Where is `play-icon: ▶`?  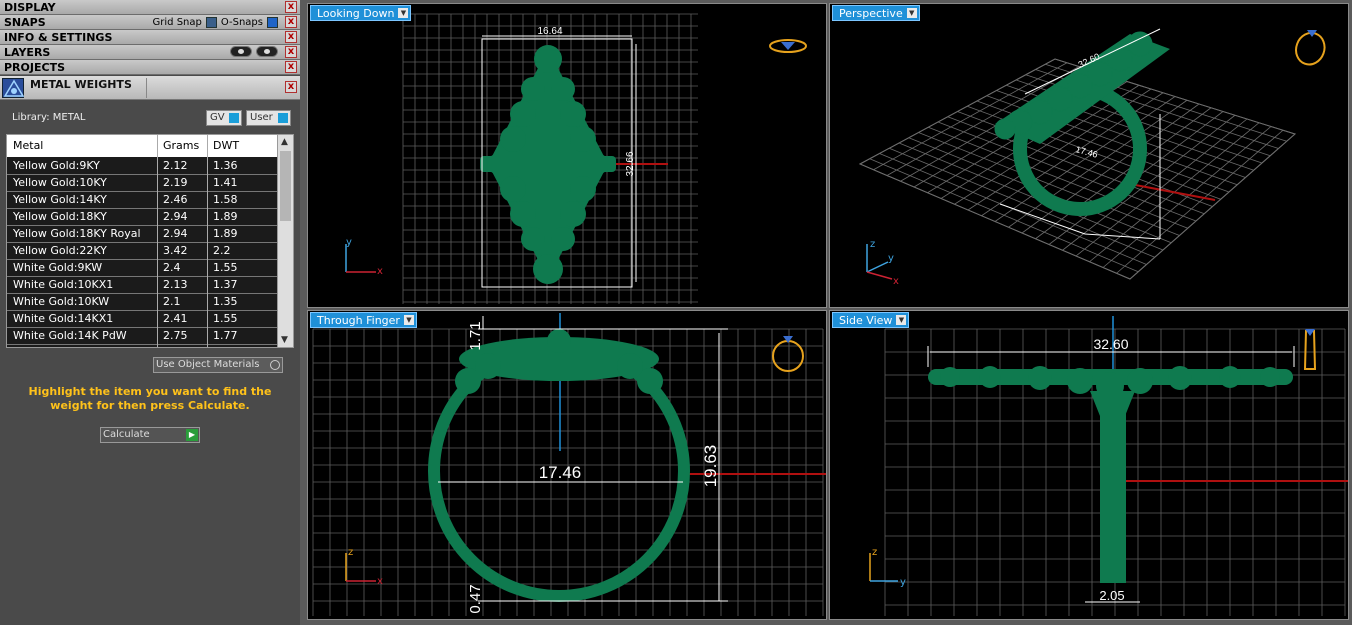 play-icon: ▶ is located at coordinates (192, 435).